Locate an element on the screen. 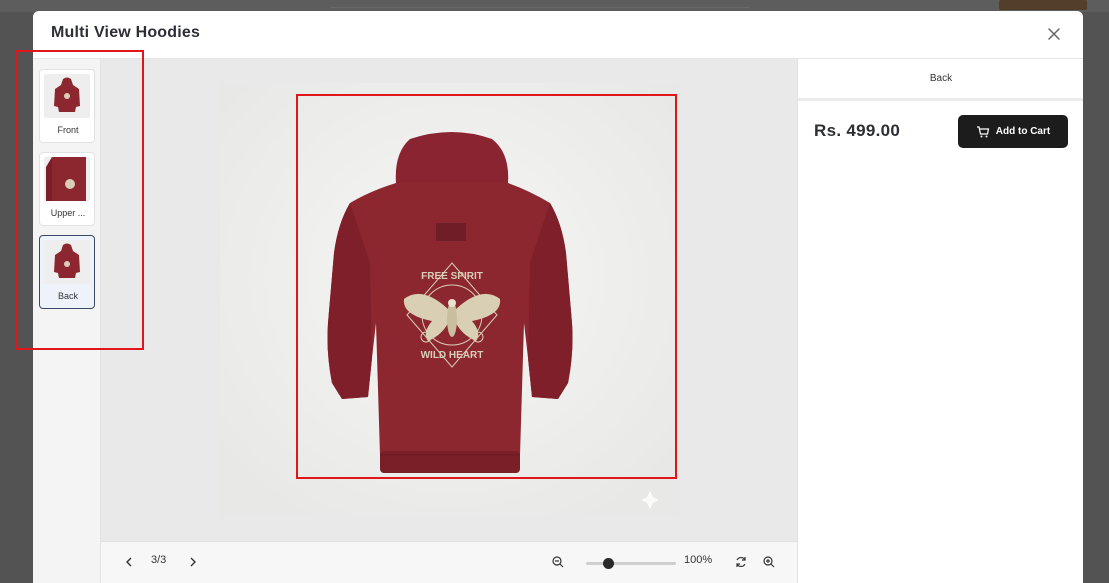 This screenshot has height=583, width=1109. zoom-slider-handle is located at coordinates (609, 563).